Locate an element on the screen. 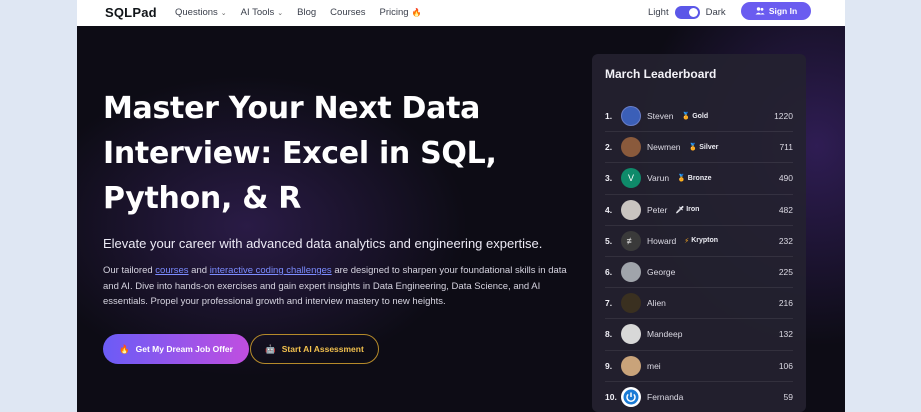  leaderboard-row: 3. V Varun 🏅 Bronze 490 is located at coordinates (699, 179).